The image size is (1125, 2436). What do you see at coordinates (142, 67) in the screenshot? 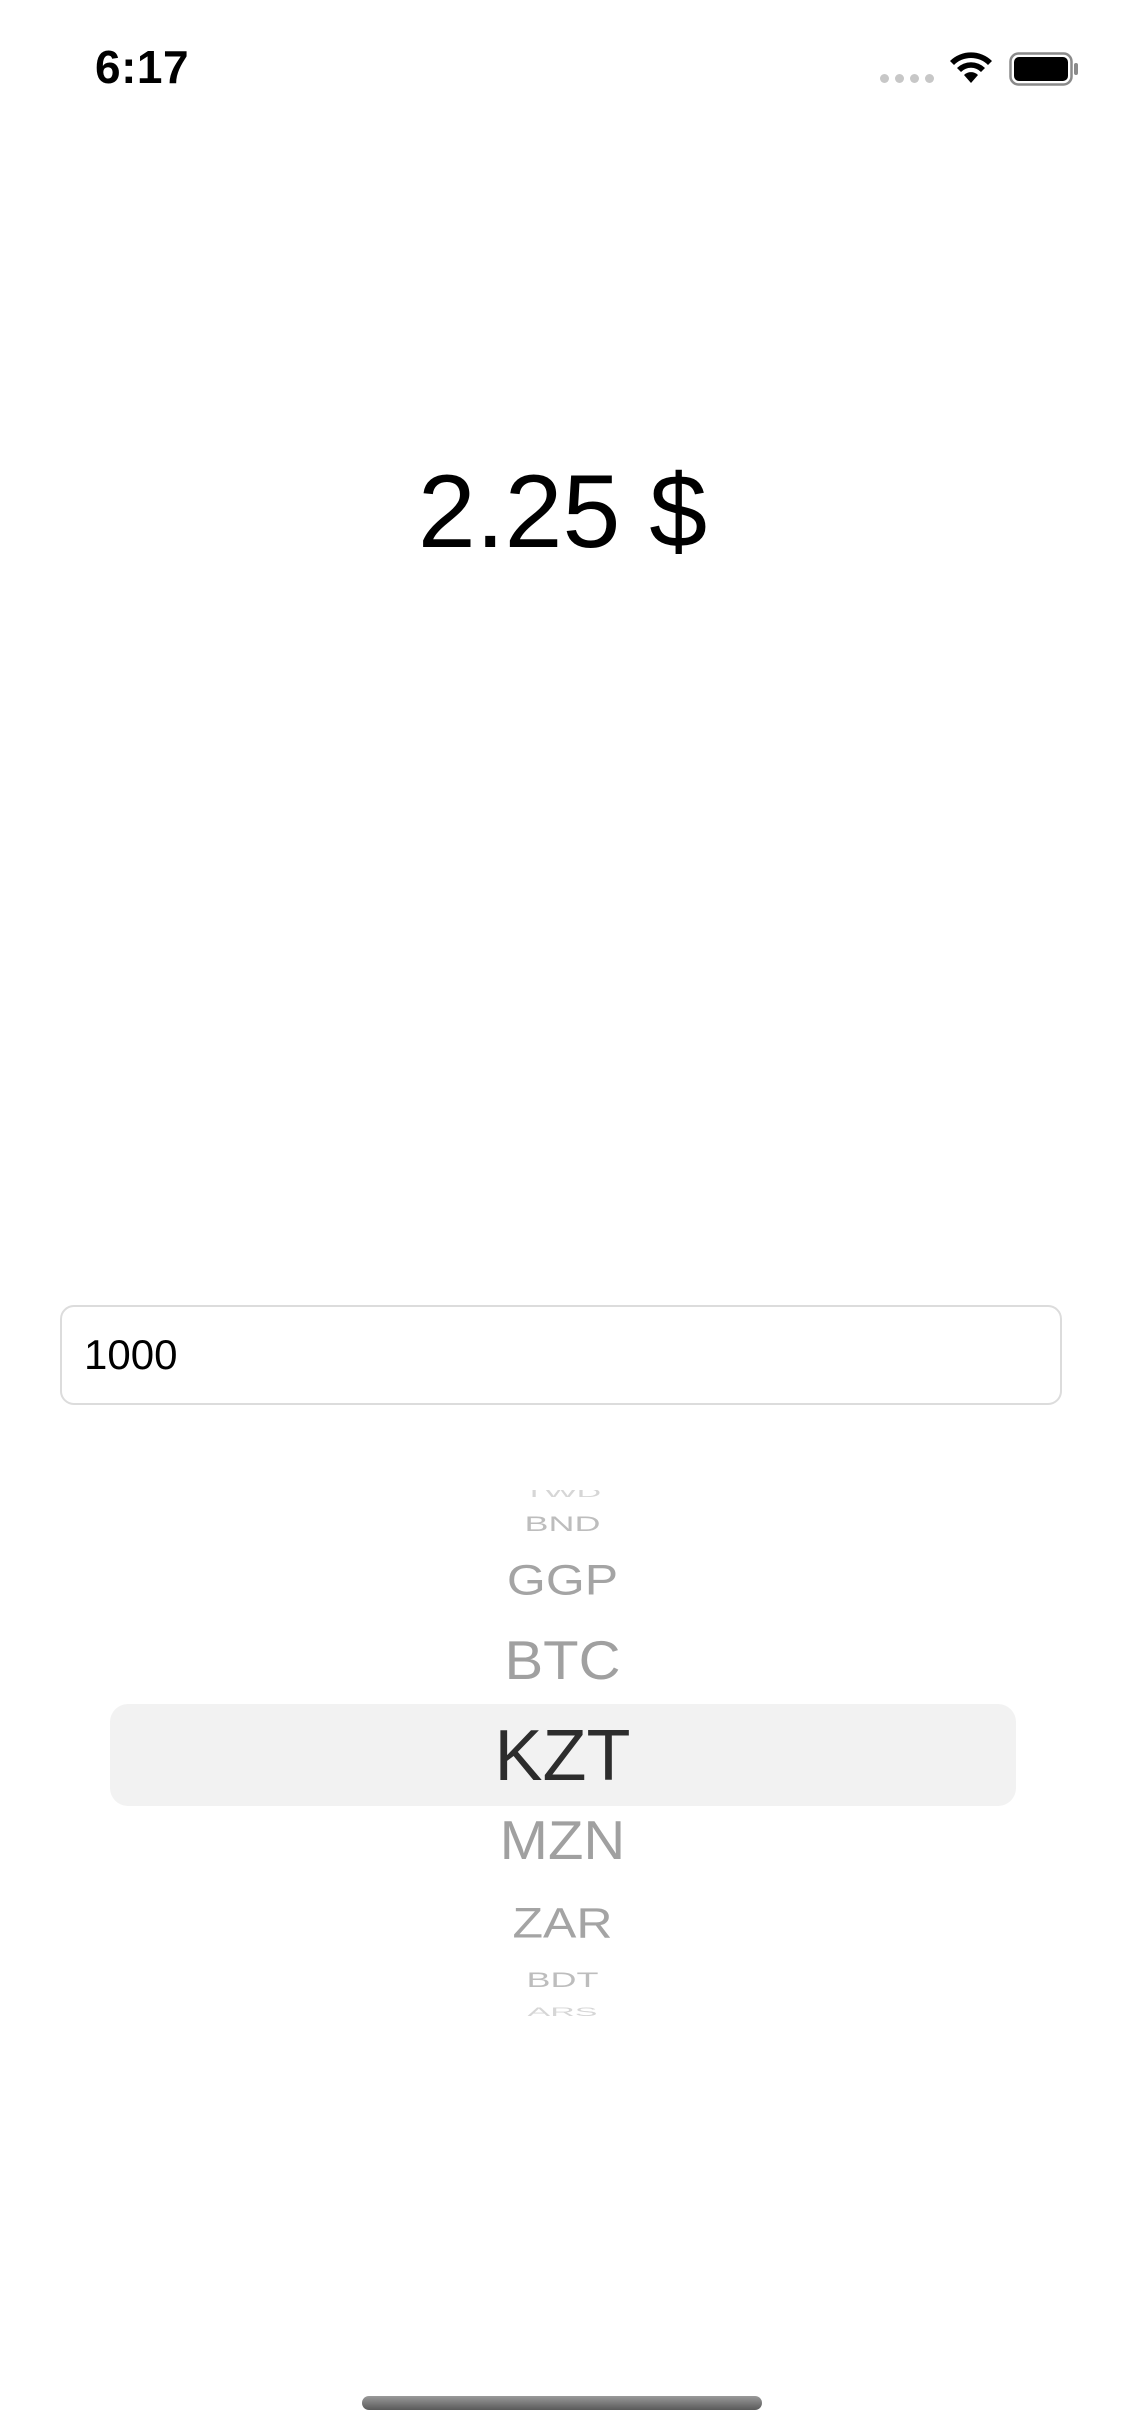
I see `status-time: 6:17` at bounding box center [142, 67].